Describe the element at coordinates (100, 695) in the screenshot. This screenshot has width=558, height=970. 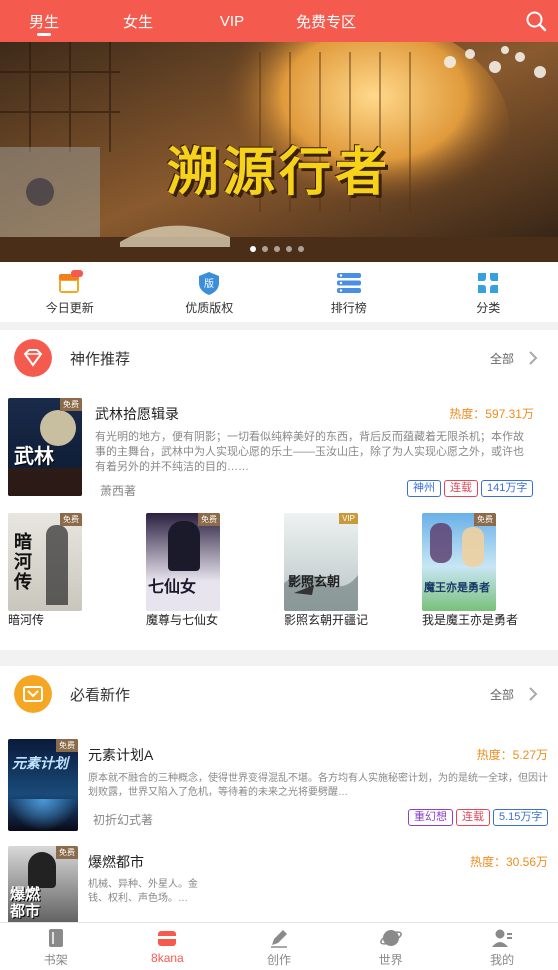
I see `section-title: 必看新作` at that location.